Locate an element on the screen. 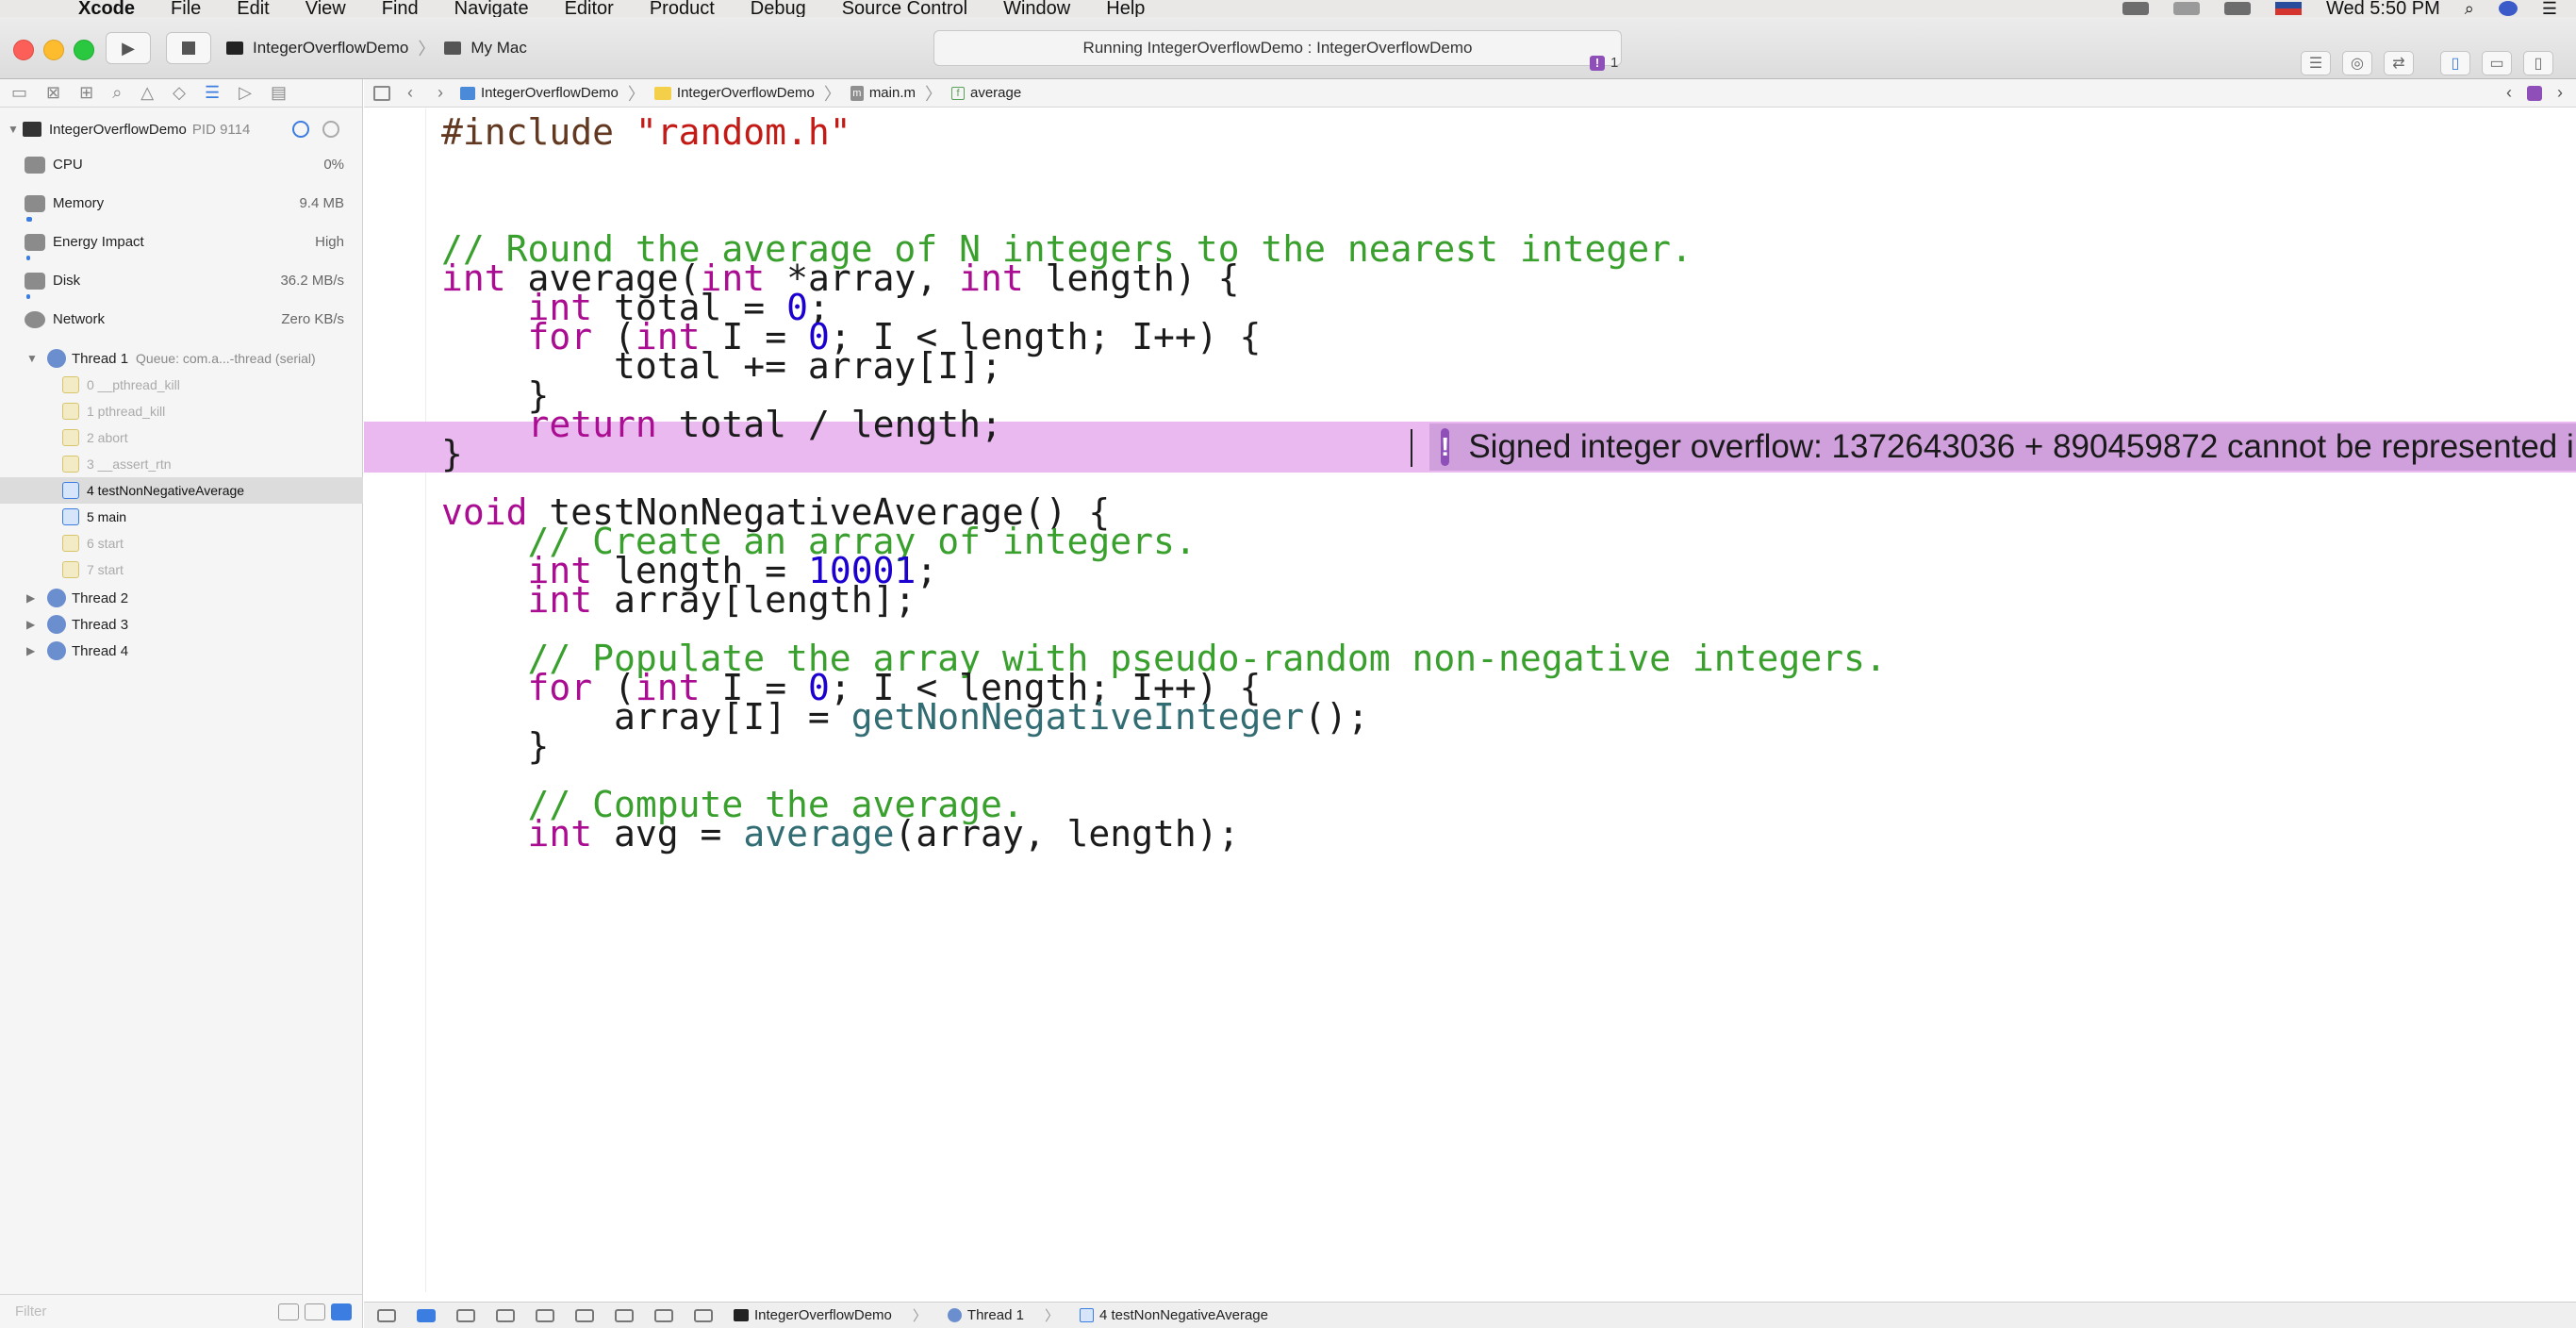  thread-row-2: ▶ Thread 2 is located at coordinates (181, 598).